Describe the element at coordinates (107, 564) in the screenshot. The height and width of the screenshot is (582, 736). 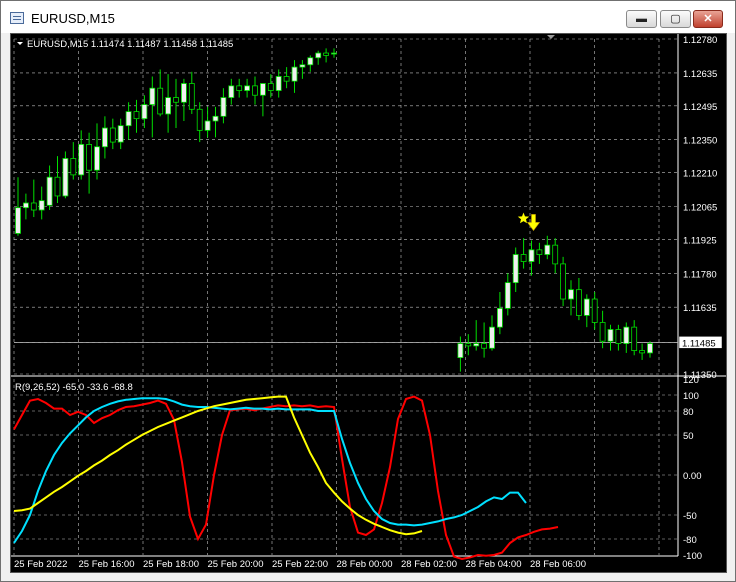
I see `time-tick-label: 25 Feb 16:00` at that location.